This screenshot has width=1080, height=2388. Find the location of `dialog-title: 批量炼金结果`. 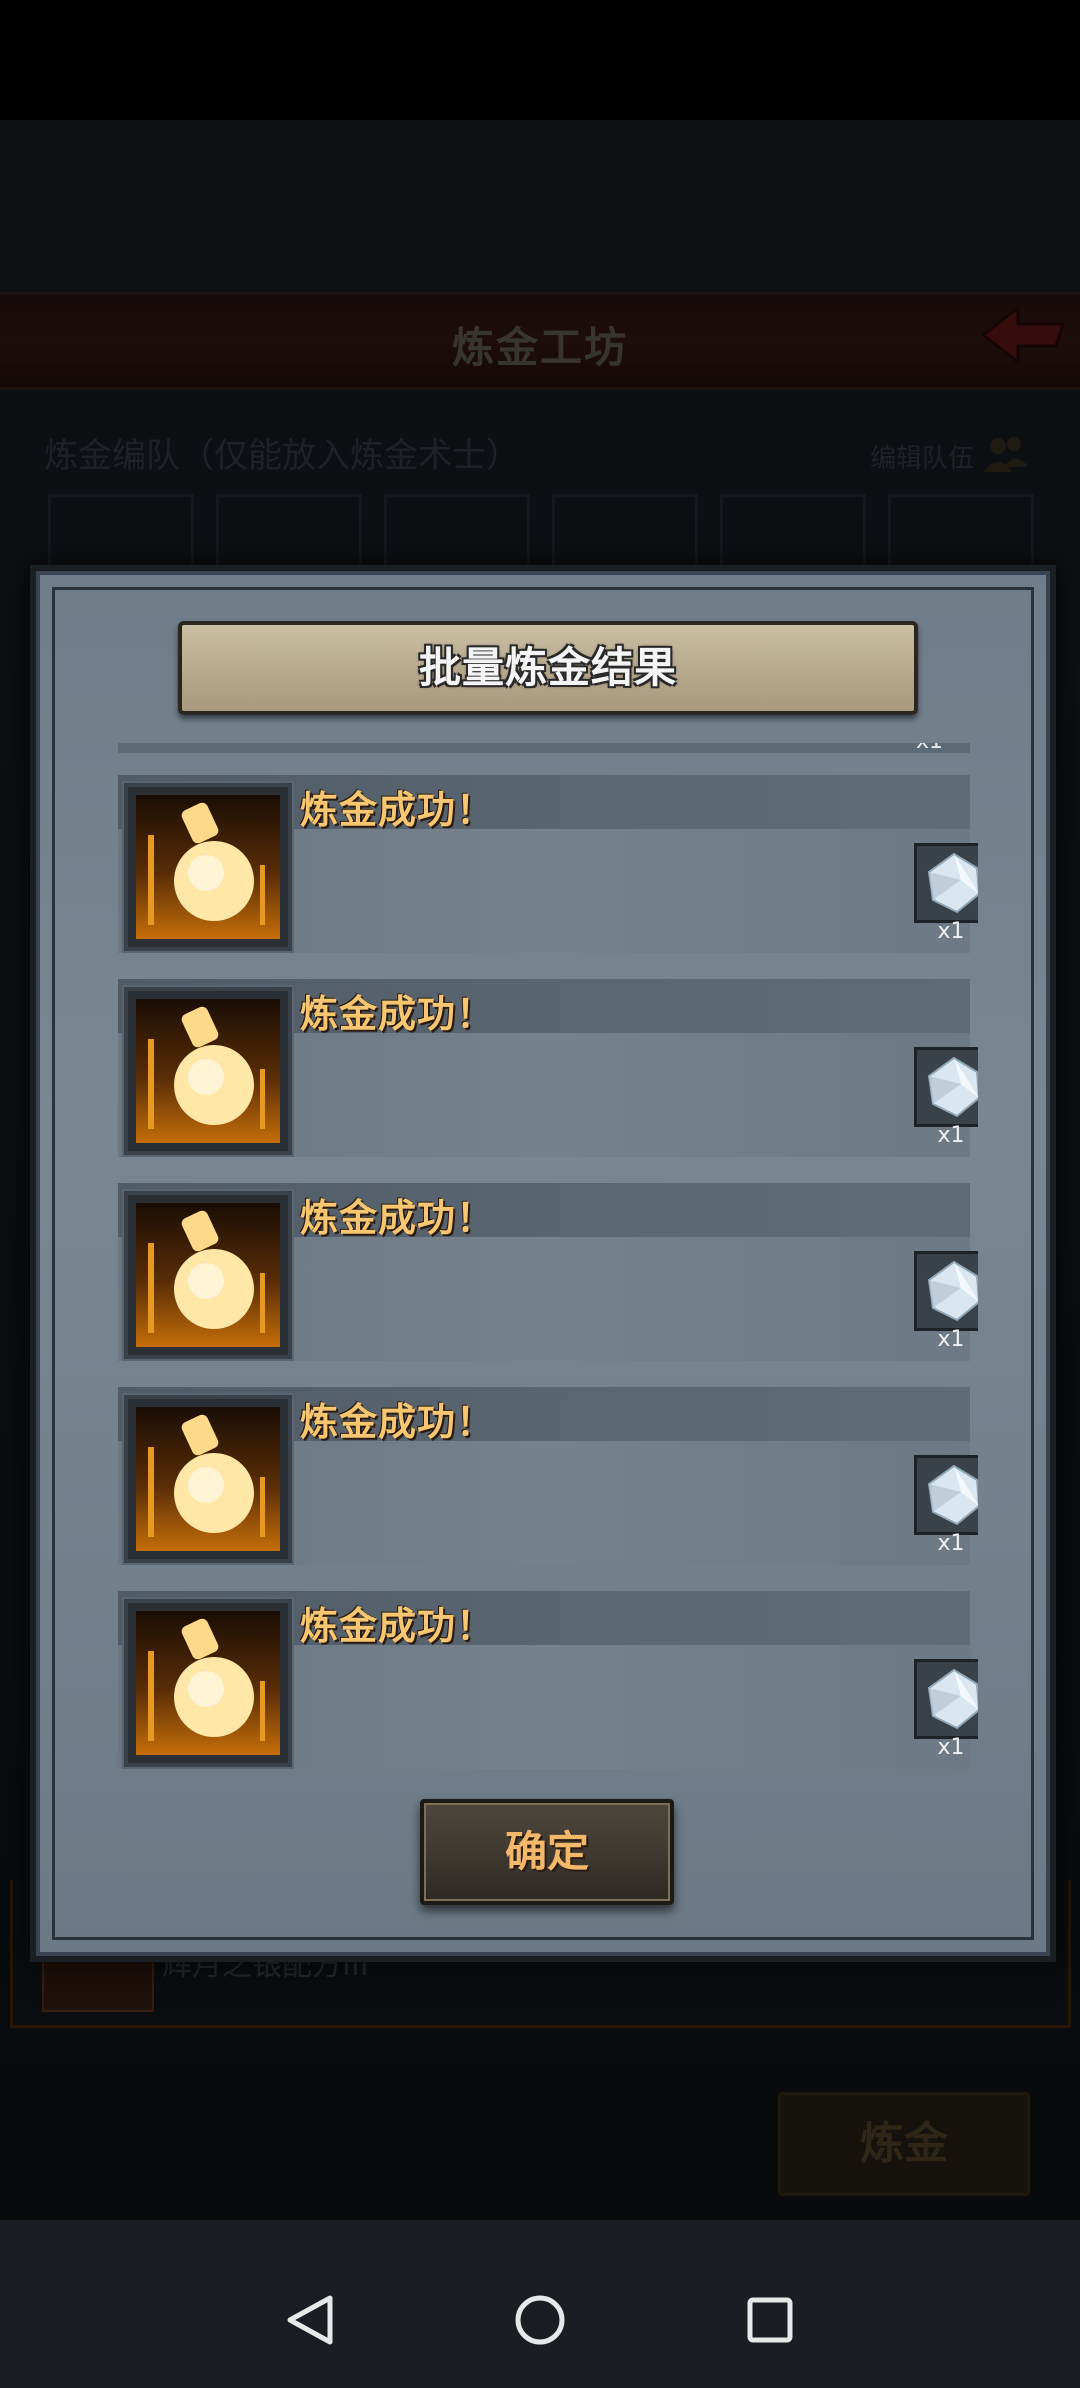

dialog-title: 批量炼金结果 is located at coordinates (547, 667).